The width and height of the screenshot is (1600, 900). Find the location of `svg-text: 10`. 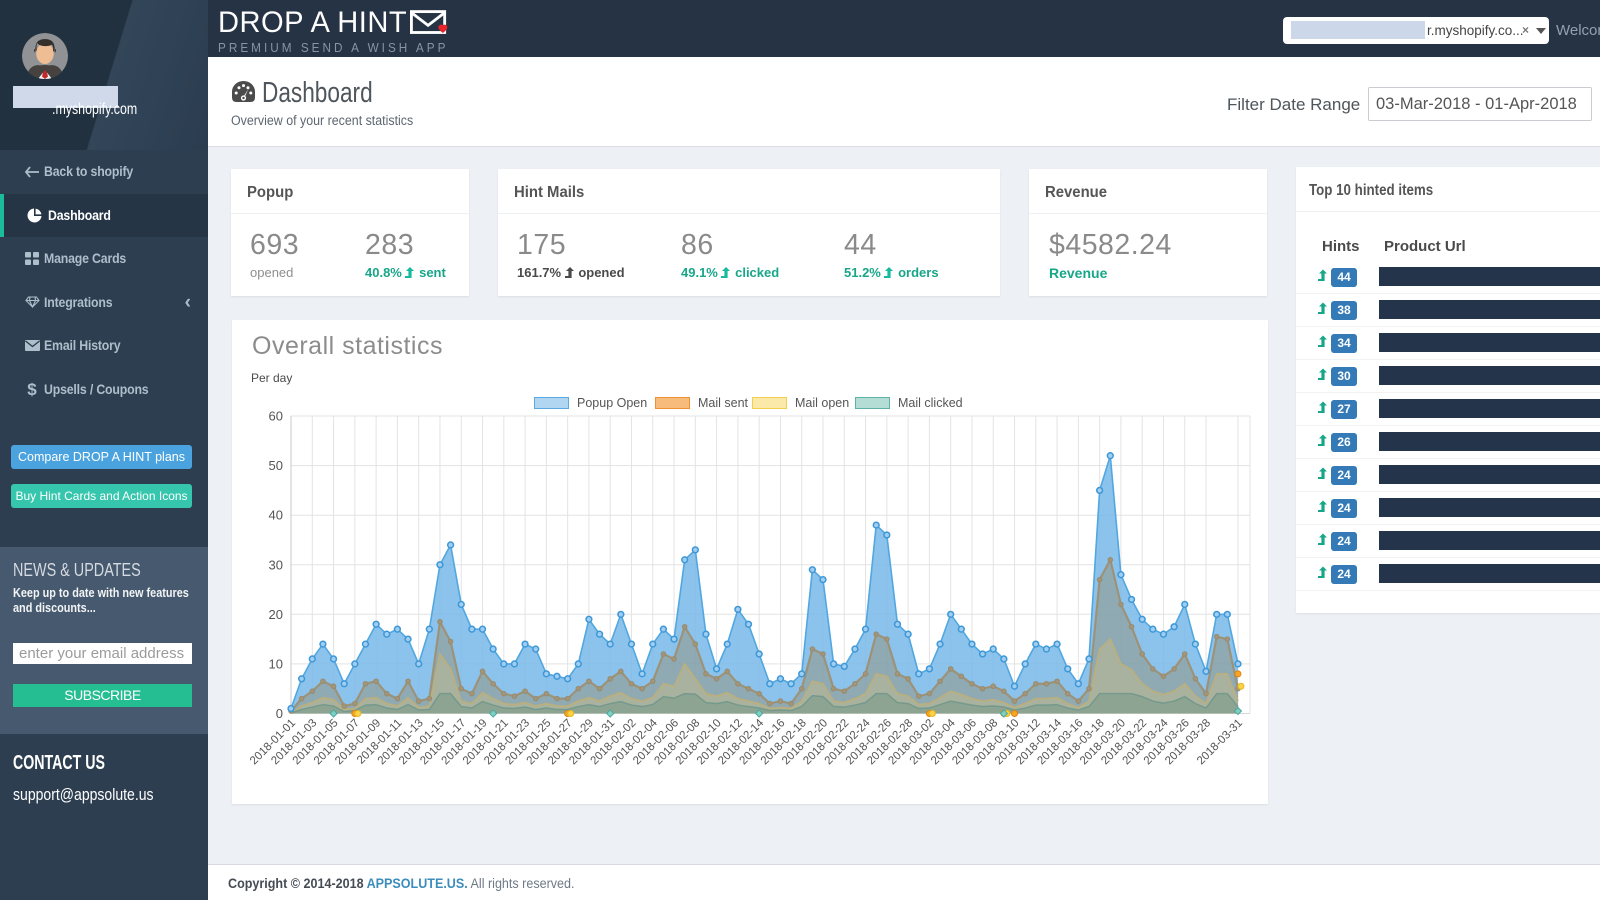

svg-text: 10 is located at coordinates (276, 663).